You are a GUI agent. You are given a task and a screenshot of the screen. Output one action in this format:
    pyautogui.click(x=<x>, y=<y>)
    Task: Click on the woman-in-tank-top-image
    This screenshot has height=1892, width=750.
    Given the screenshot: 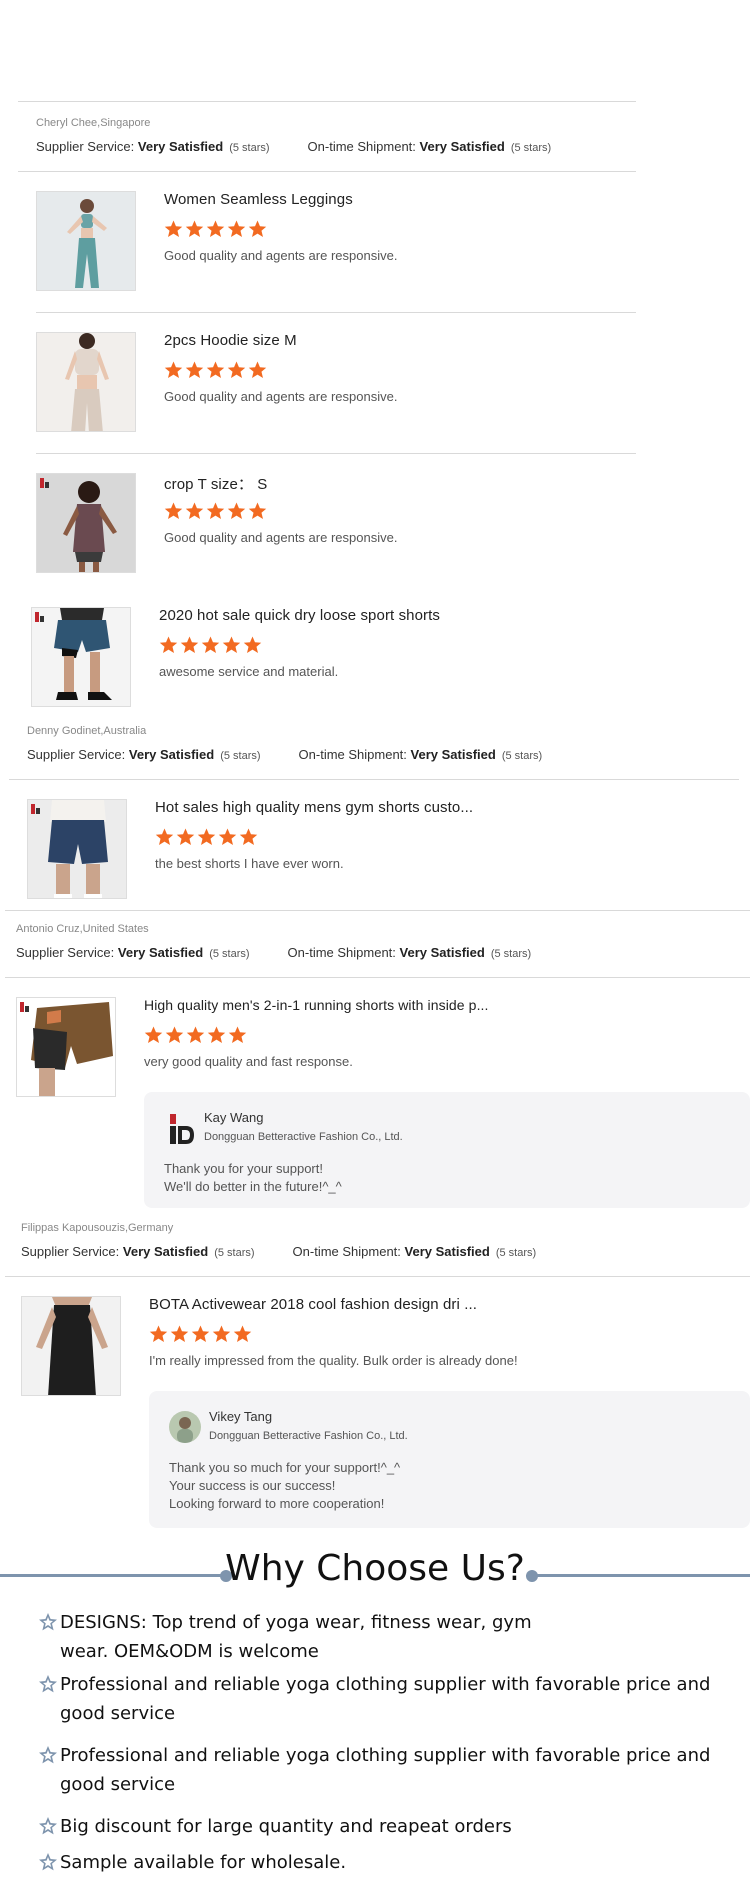 What is the action you would take?
    pyautogui.click(x=86, y=523)
    